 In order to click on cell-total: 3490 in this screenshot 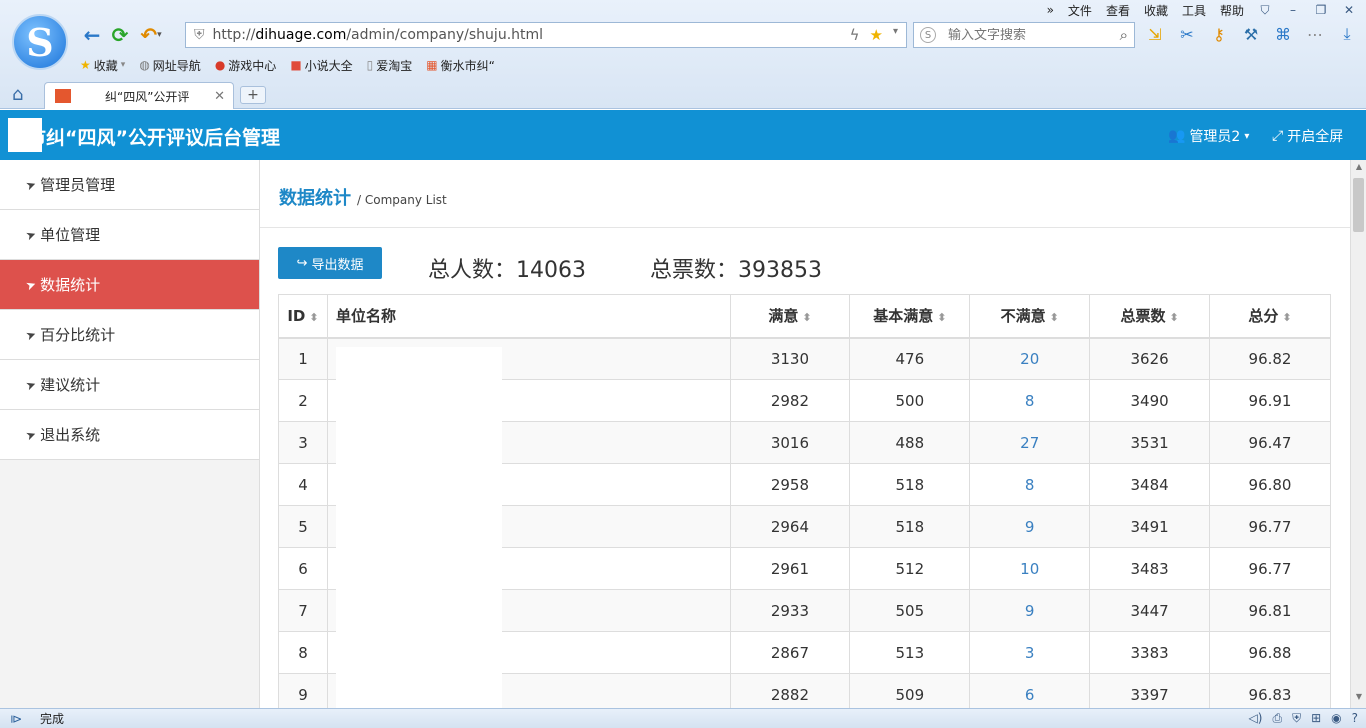, I will do `click(1150, 400)`.